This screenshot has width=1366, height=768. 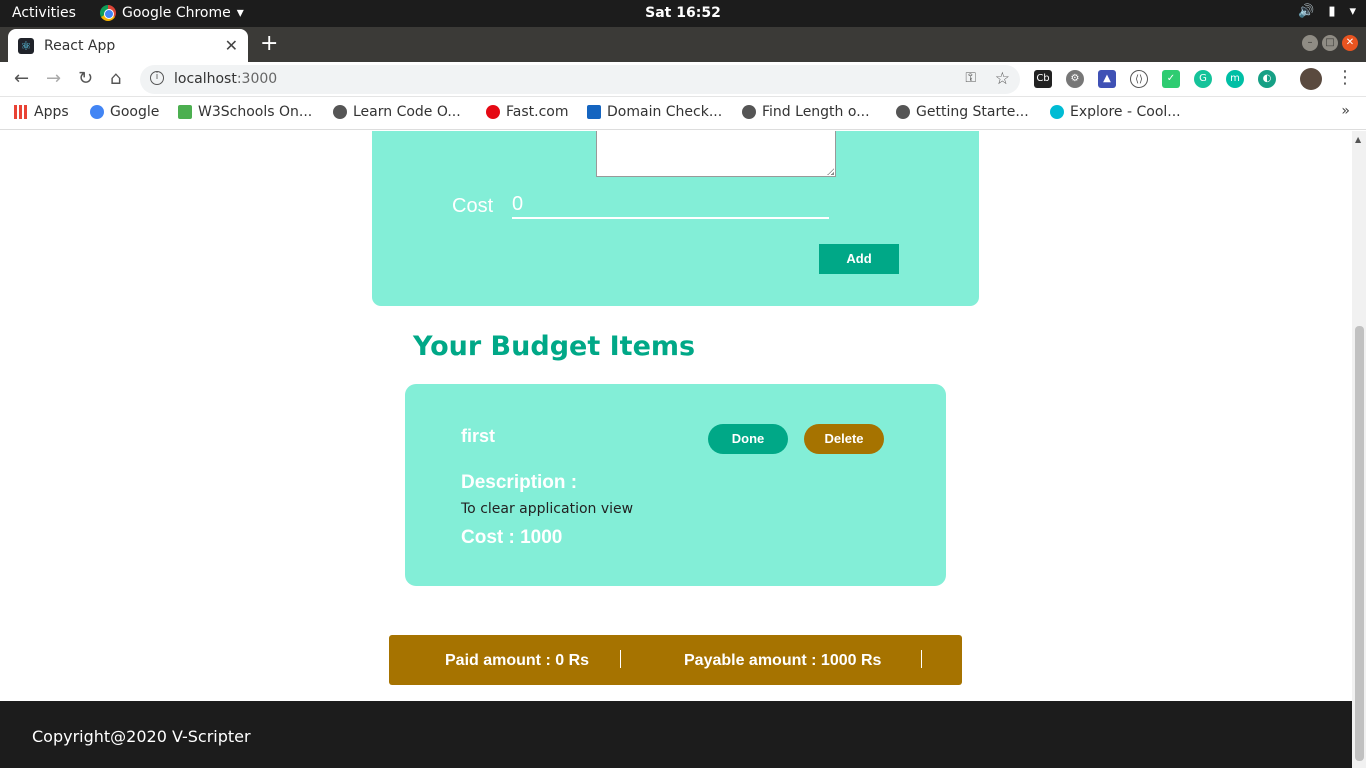 I want to click on volume-icon: 🔊, so click(x=1306, y=11).